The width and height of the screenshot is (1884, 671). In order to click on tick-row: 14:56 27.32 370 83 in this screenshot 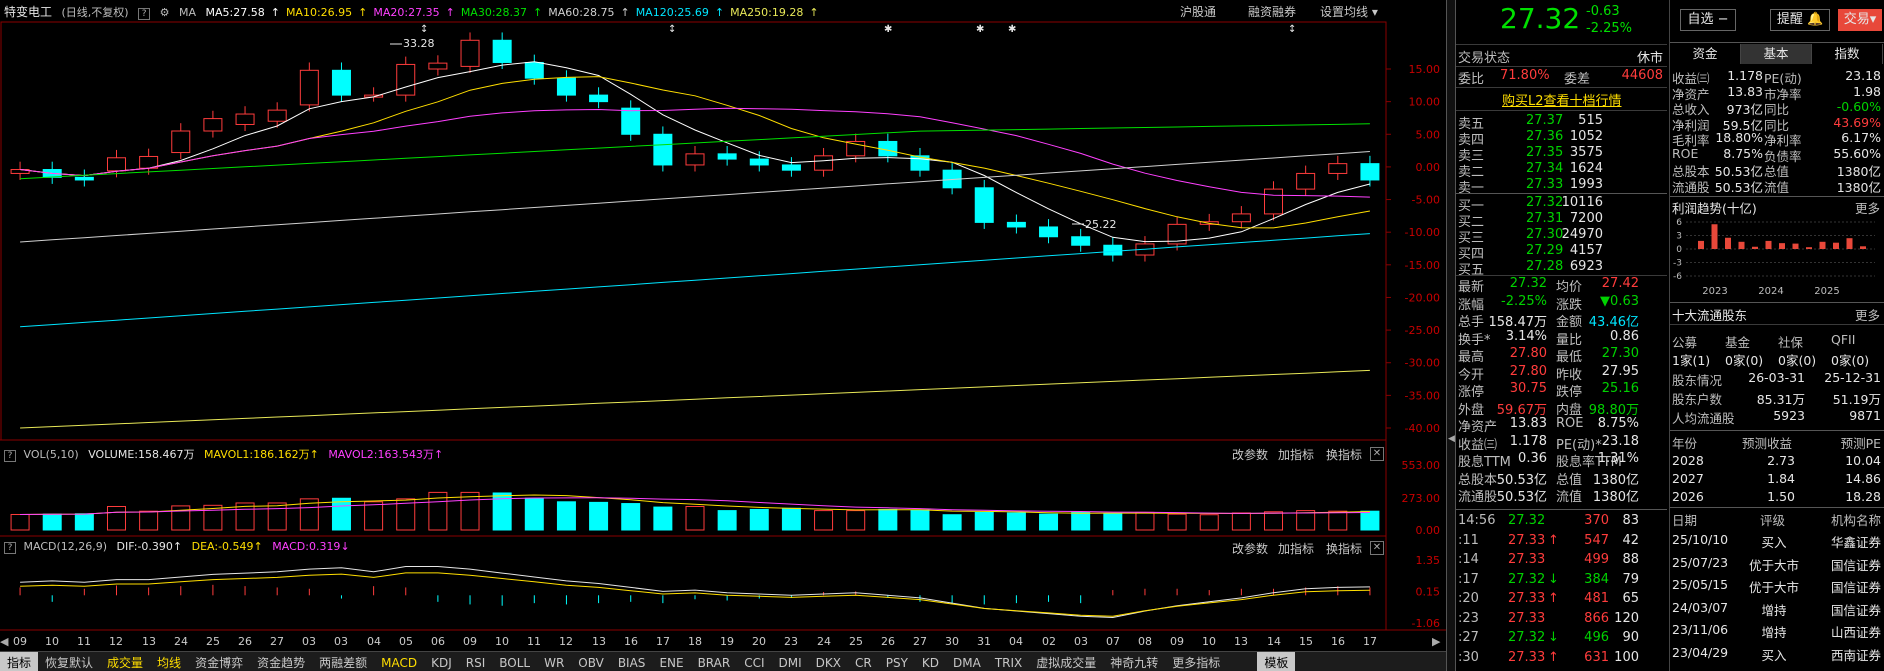, I will do `click(1561, 521)`.